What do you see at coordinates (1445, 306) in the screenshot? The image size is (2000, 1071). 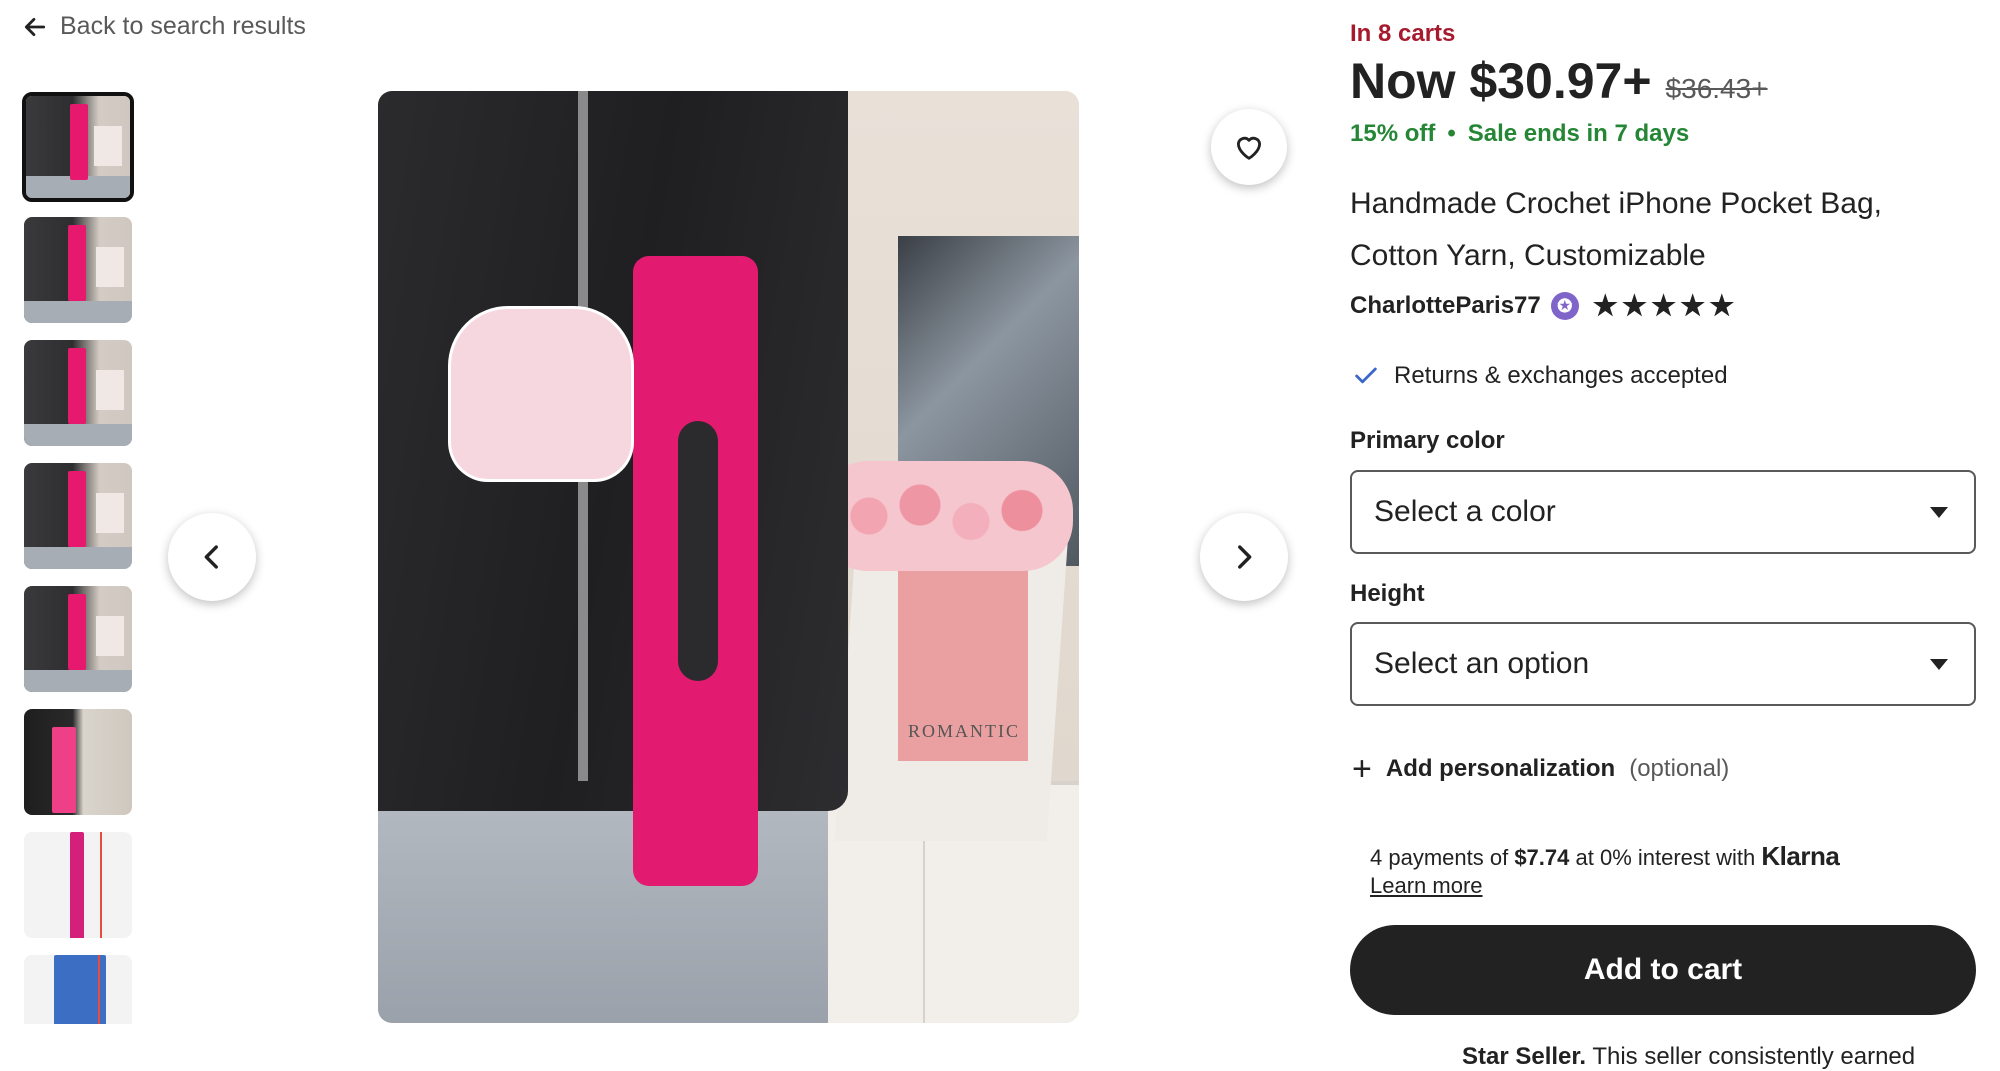 I see `seller-name-link: CharlotteParis77` at bounding box center [1445, 306].